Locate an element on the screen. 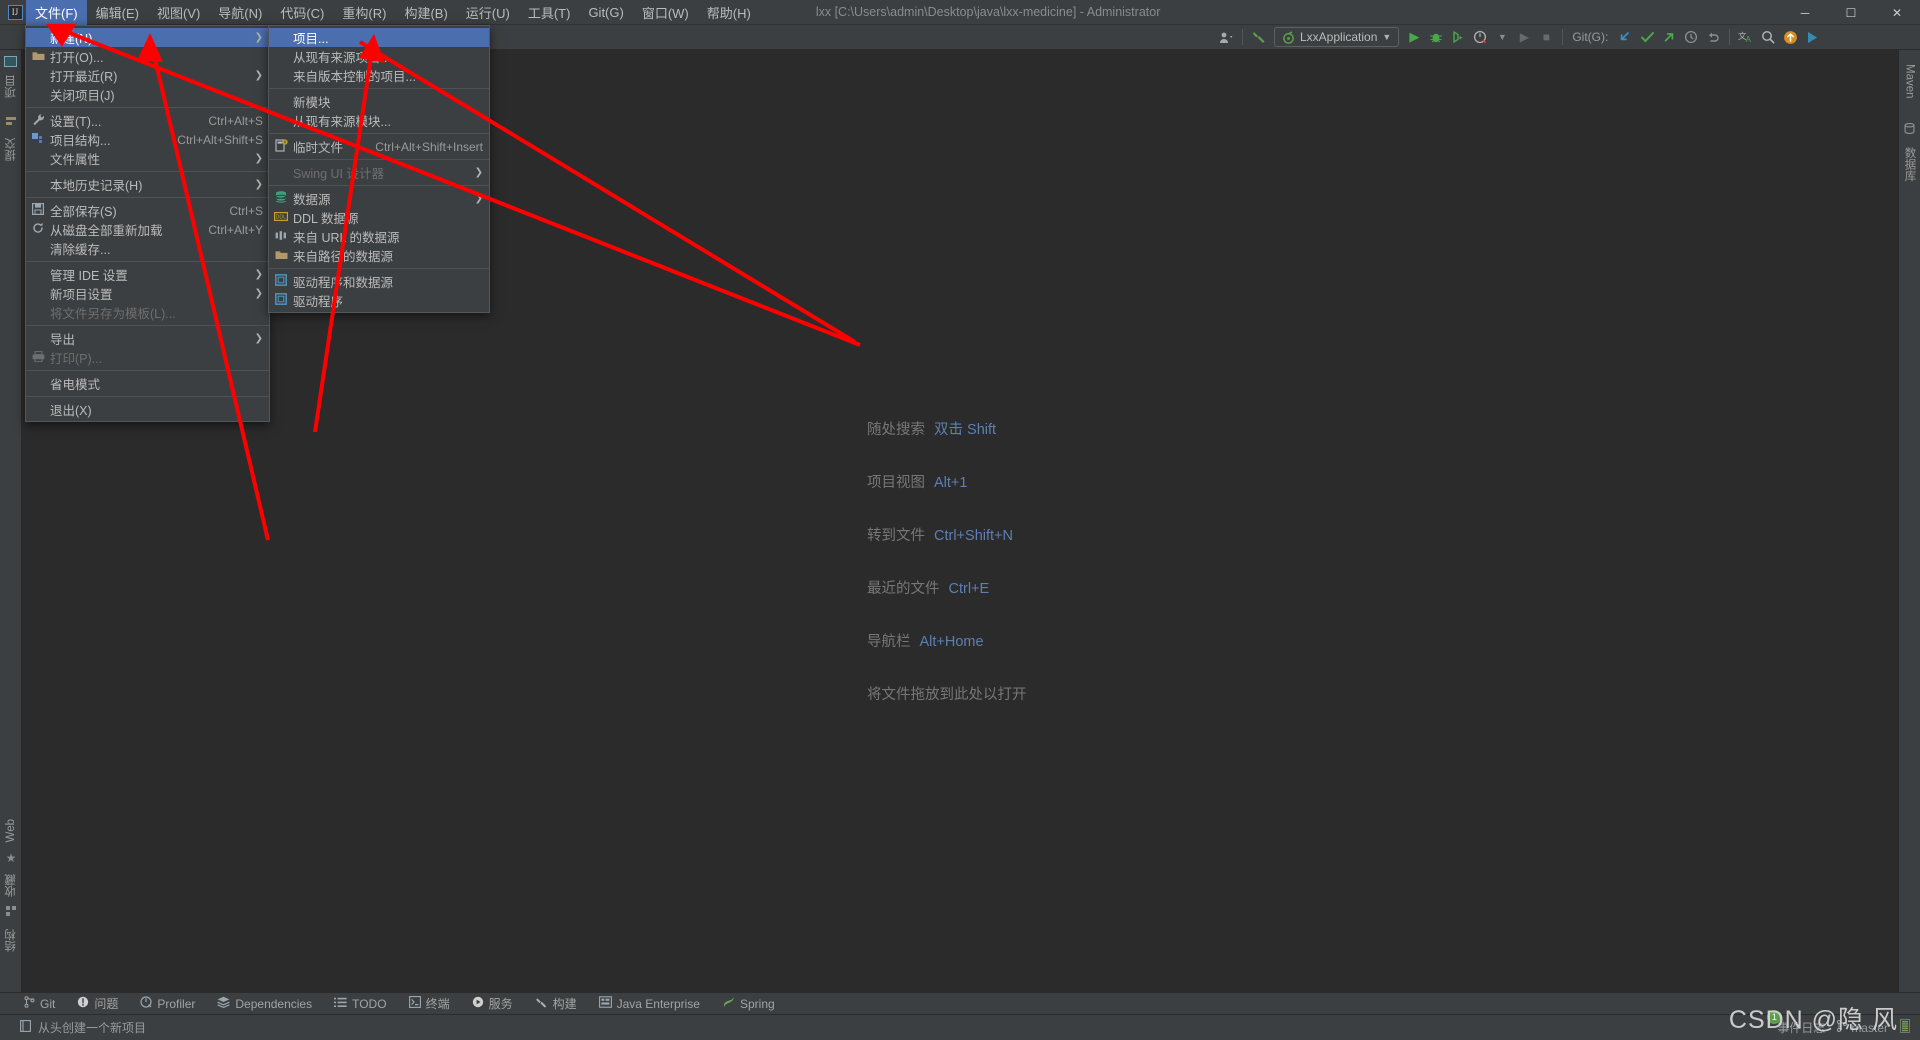  search-everywhere-icon is located at coordinates (1768, 37).